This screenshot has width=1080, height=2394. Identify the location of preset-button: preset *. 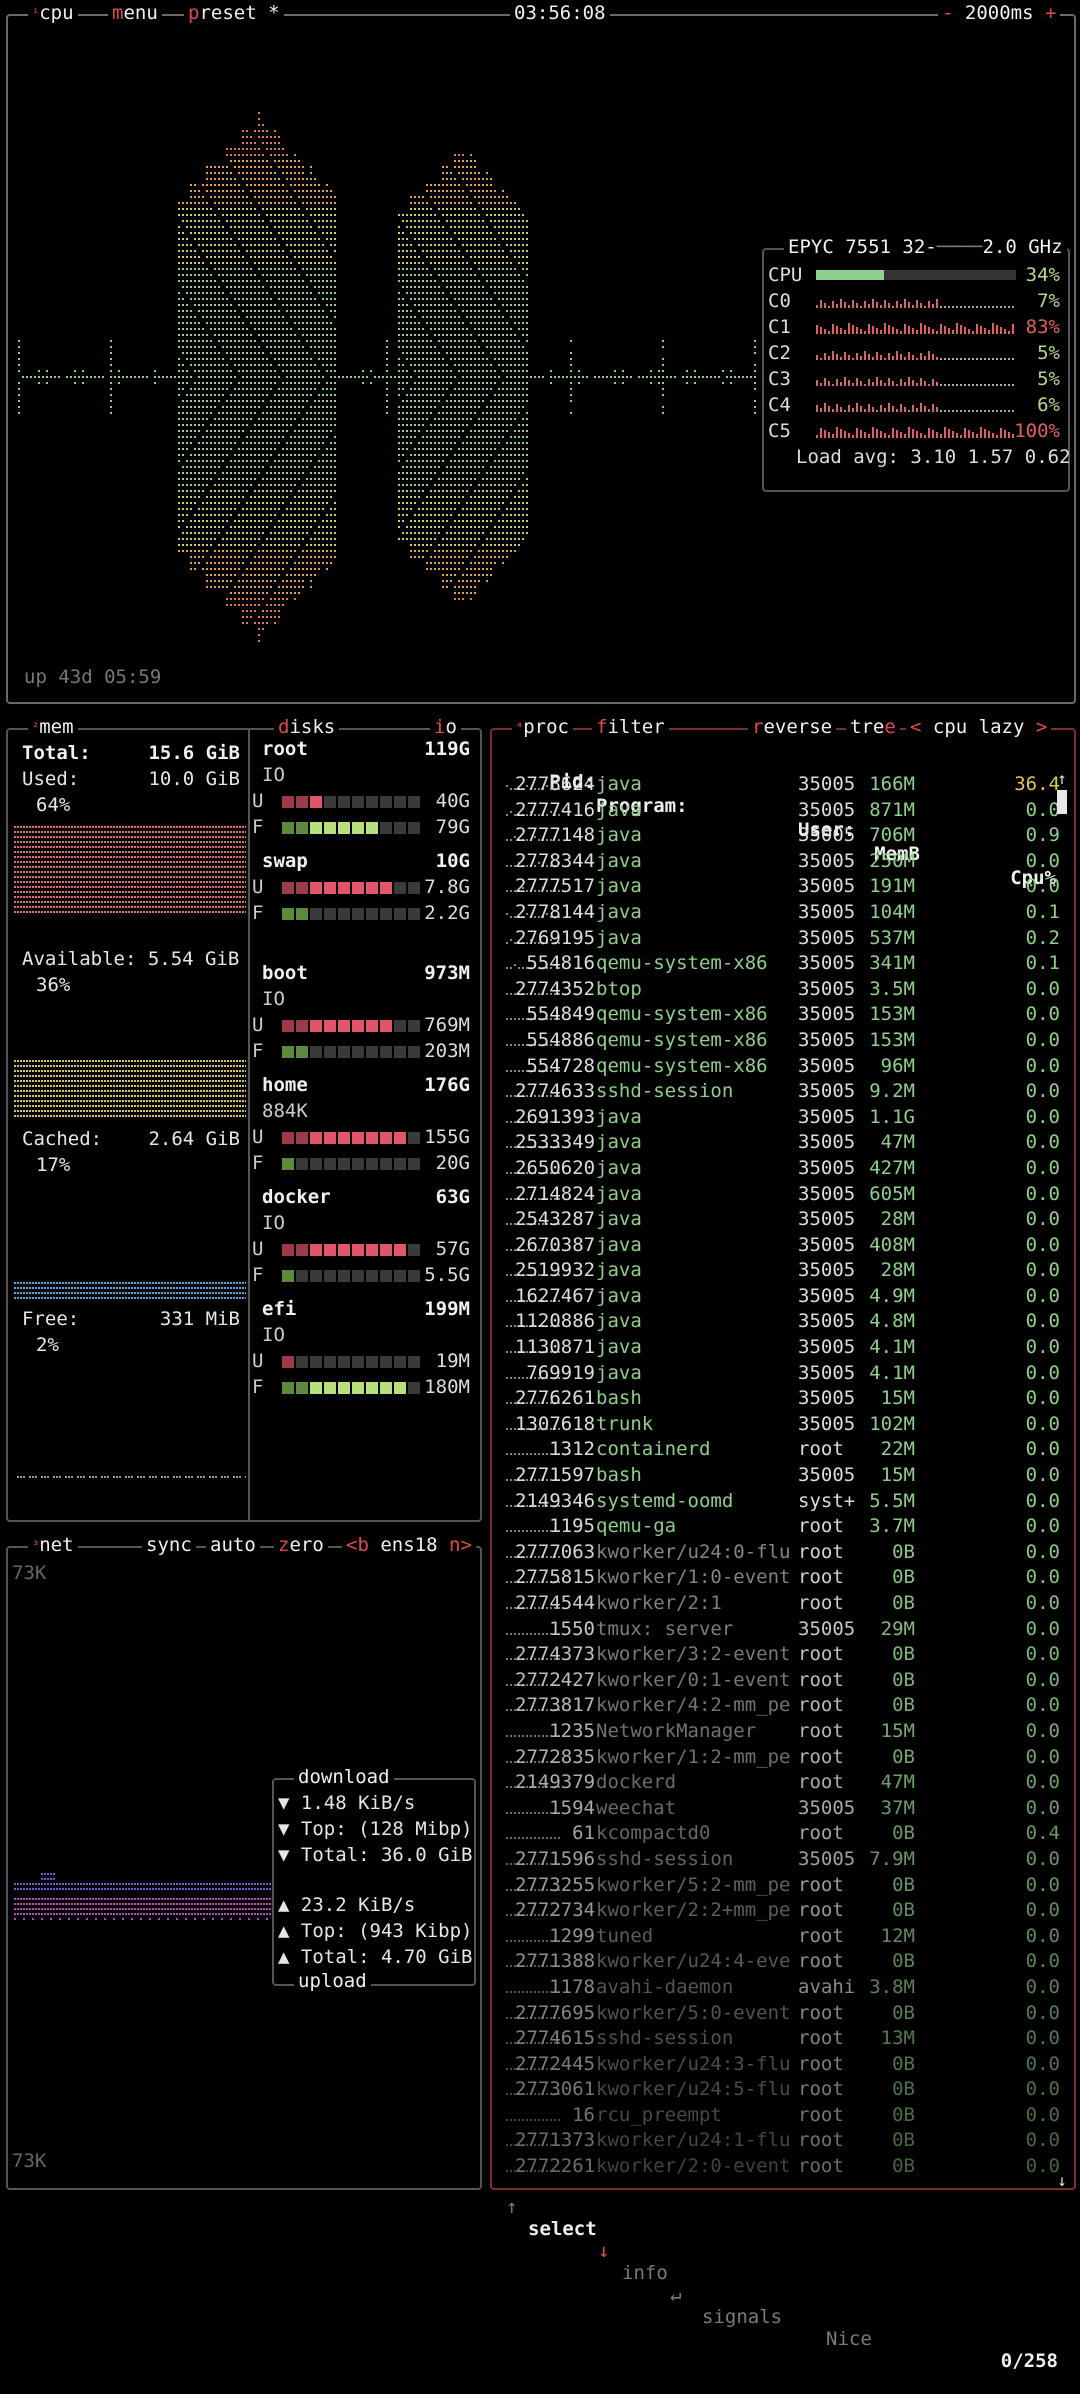
(234, 13).